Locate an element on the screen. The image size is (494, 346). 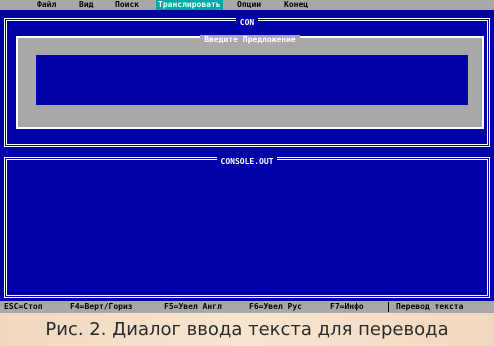
console-out-title: CONSOLE.OUT is located at coordinates (247, 161).